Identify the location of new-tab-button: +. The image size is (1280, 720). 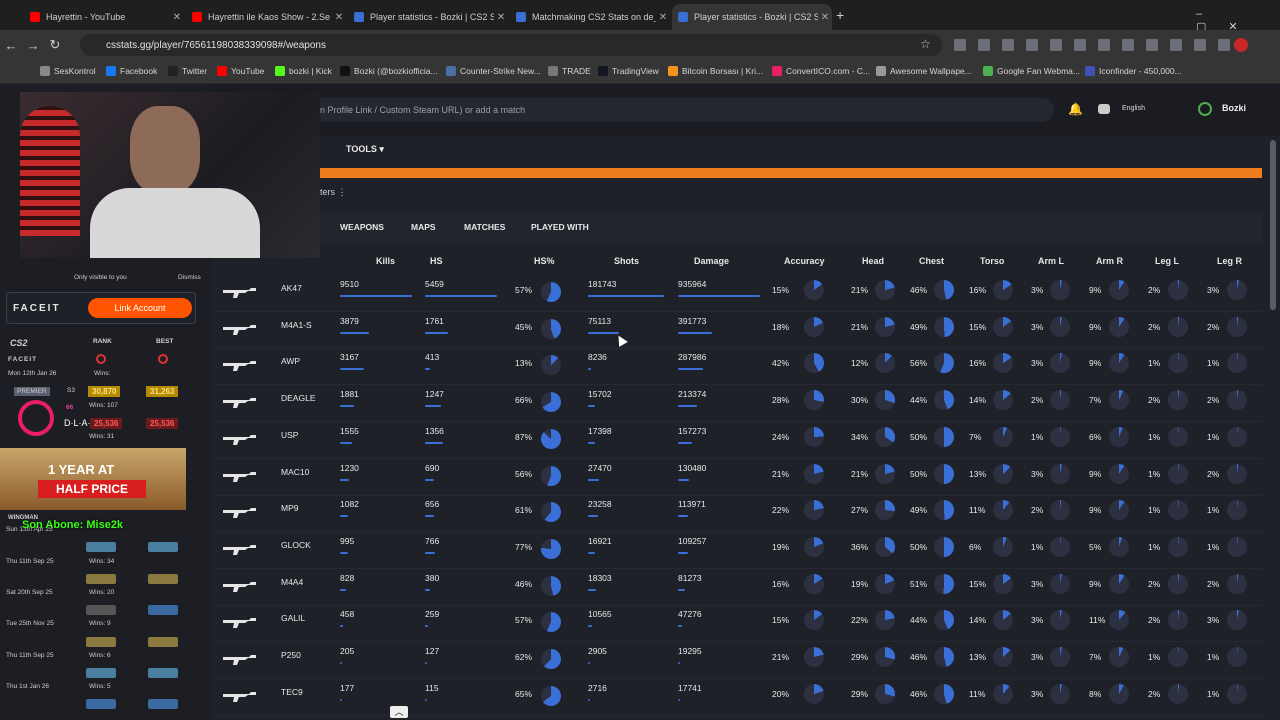
(840, 15).